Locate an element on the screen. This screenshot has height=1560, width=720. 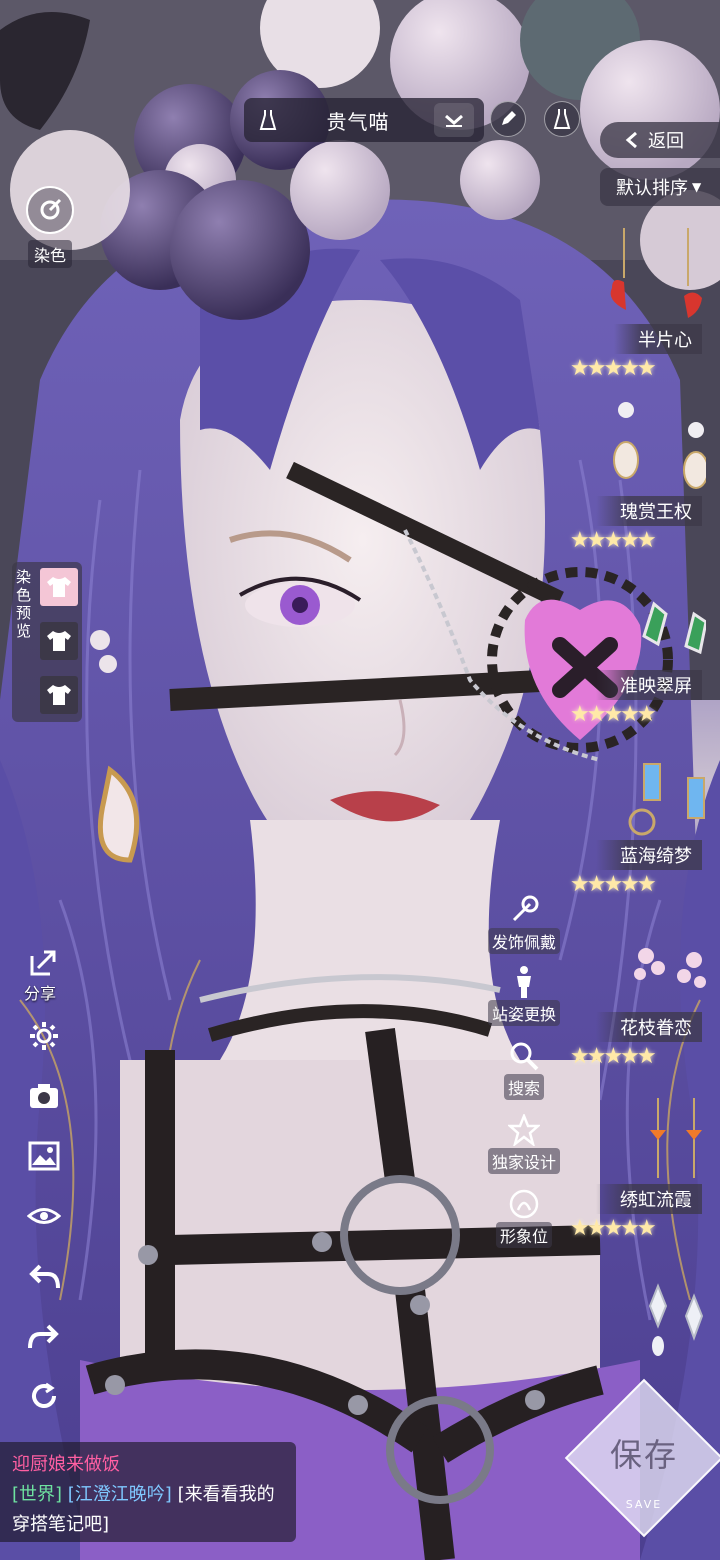
save-label: 保存 is located at coordinates (643, 1455).